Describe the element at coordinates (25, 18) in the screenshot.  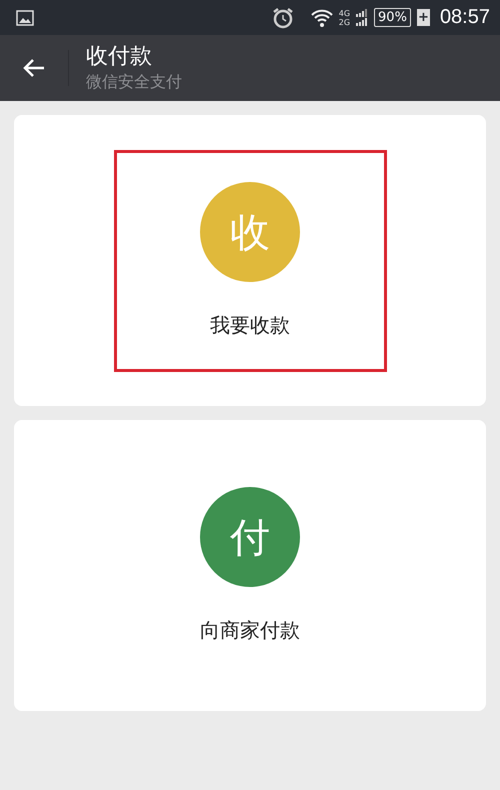
I see `image-icon` at that location.